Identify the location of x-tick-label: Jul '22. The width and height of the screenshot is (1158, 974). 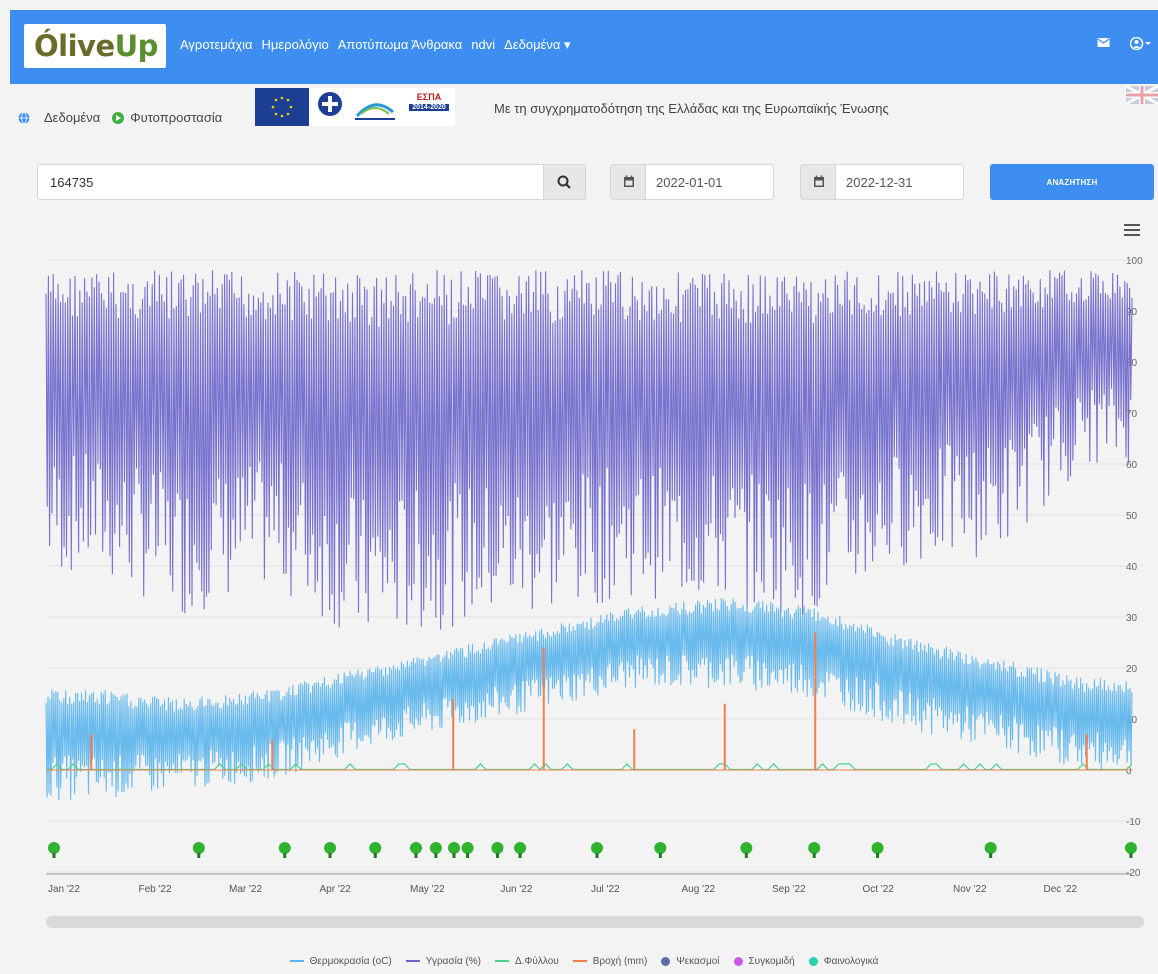
(605, 889).